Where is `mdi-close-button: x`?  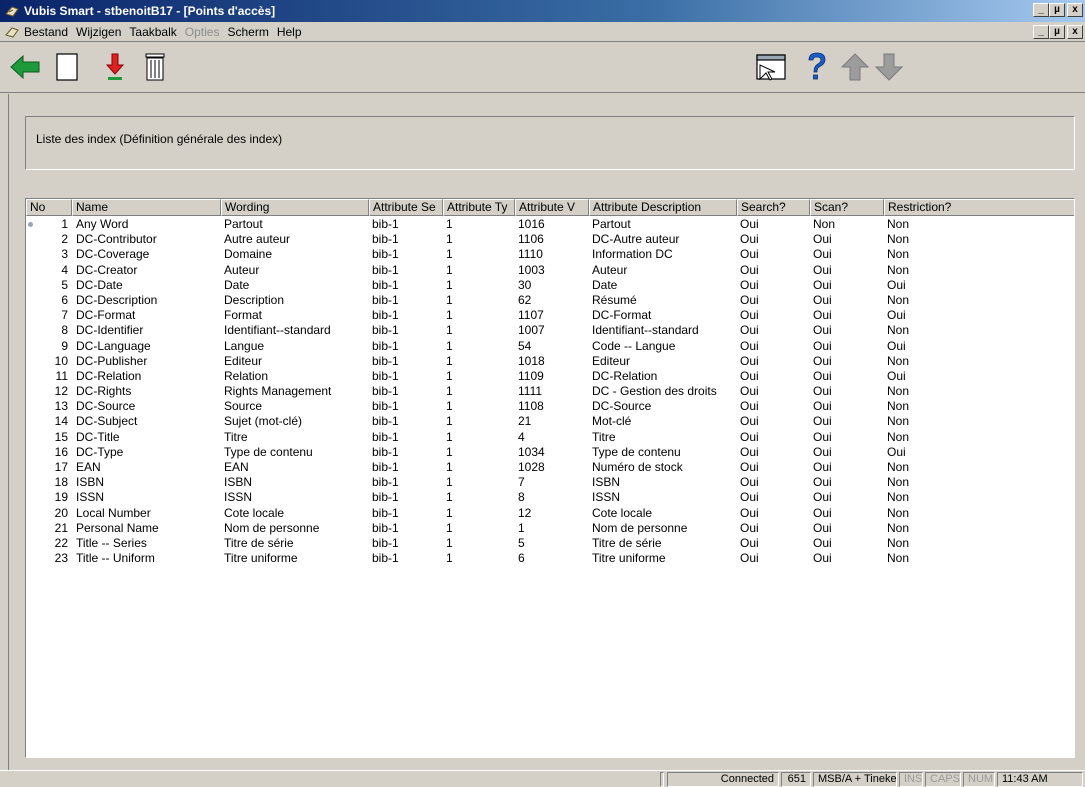 mdi-close-button: x is located at coordinates (1075, 32).